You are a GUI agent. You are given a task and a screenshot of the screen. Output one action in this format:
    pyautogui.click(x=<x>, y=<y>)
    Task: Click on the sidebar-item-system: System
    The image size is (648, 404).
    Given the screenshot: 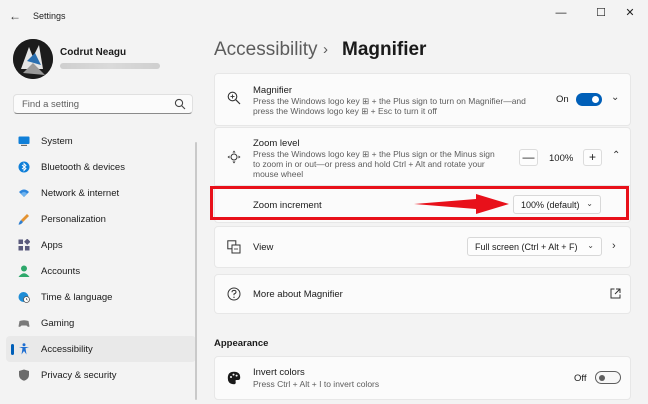 What is the action you would take?
    pyautogui.click(x=101, y=141)
    